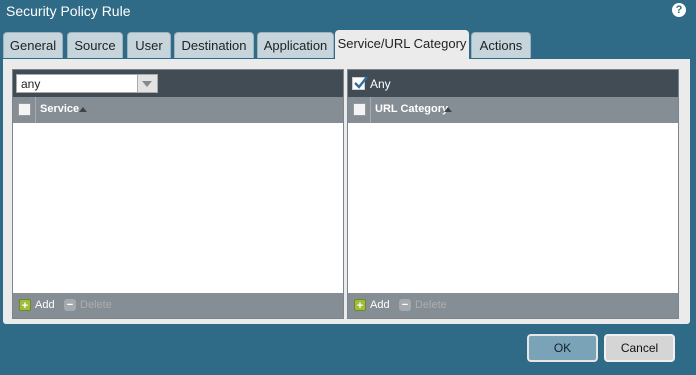 Image resolution: width=696 pixels, height=375 pixels. I want to click on tab-user: User, so click(149, 45).